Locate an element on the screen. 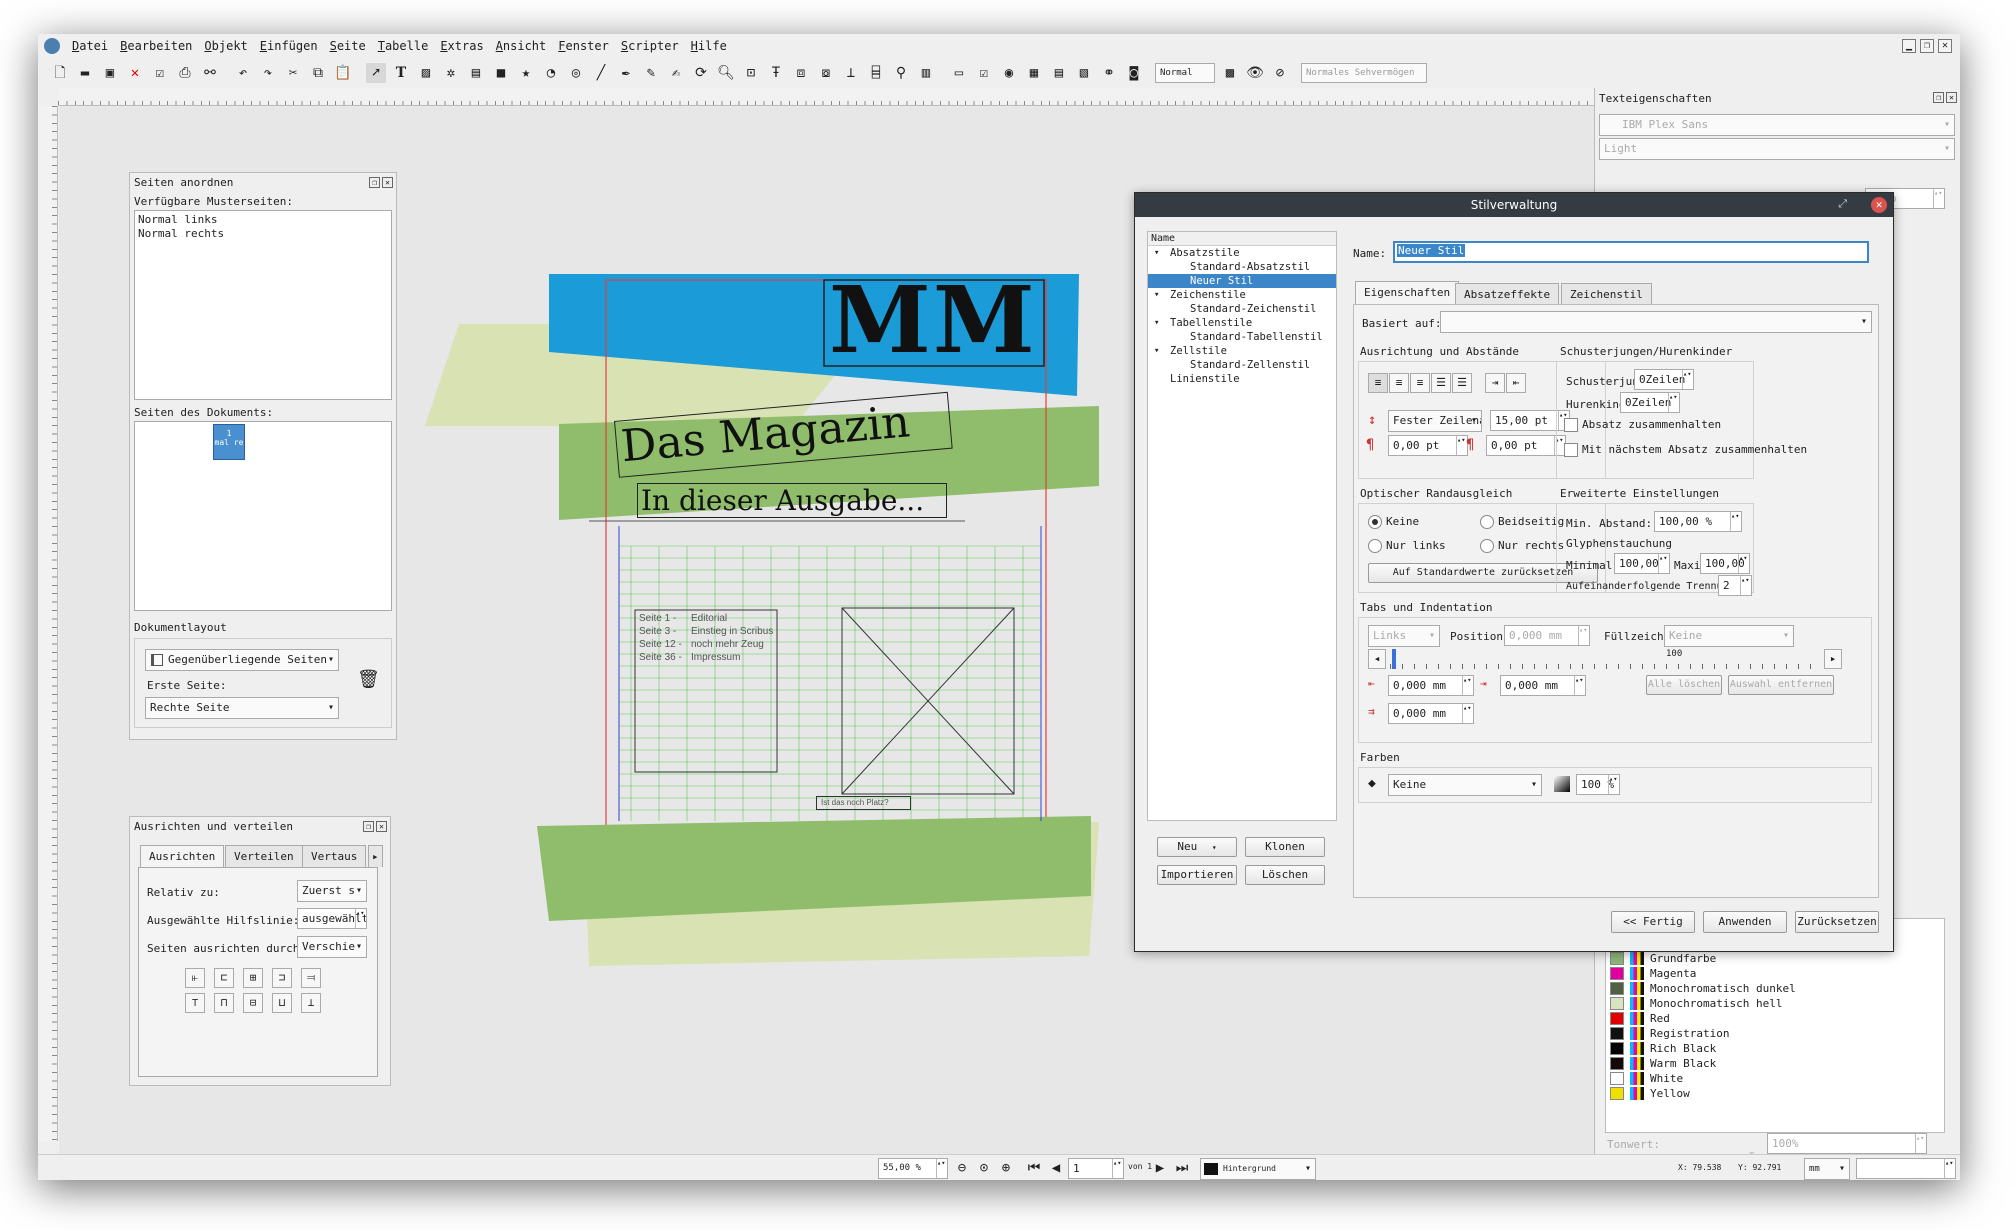  align-right-icon: ⫤ is located at coordinates (311, 978).